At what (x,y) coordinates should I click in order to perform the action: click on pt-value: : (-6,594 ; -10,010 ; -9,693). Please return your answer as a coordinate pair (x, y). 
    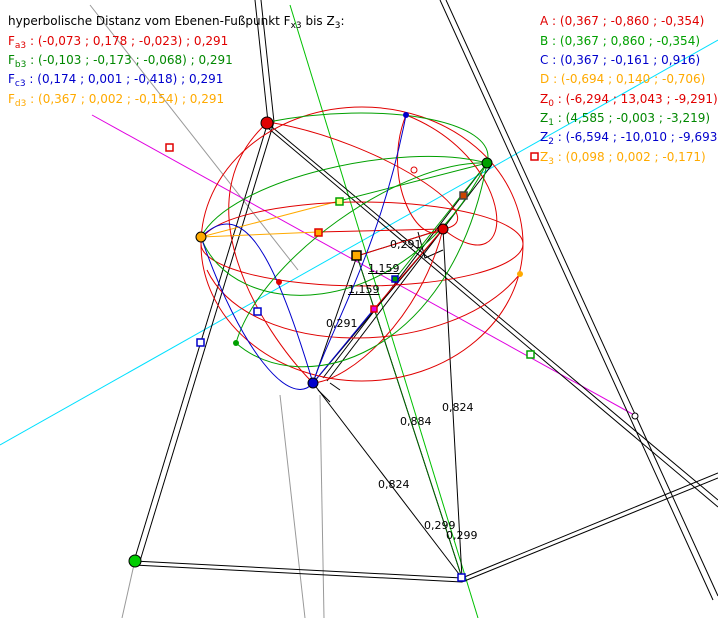
    Looking at the image, I should click on (635, 137).